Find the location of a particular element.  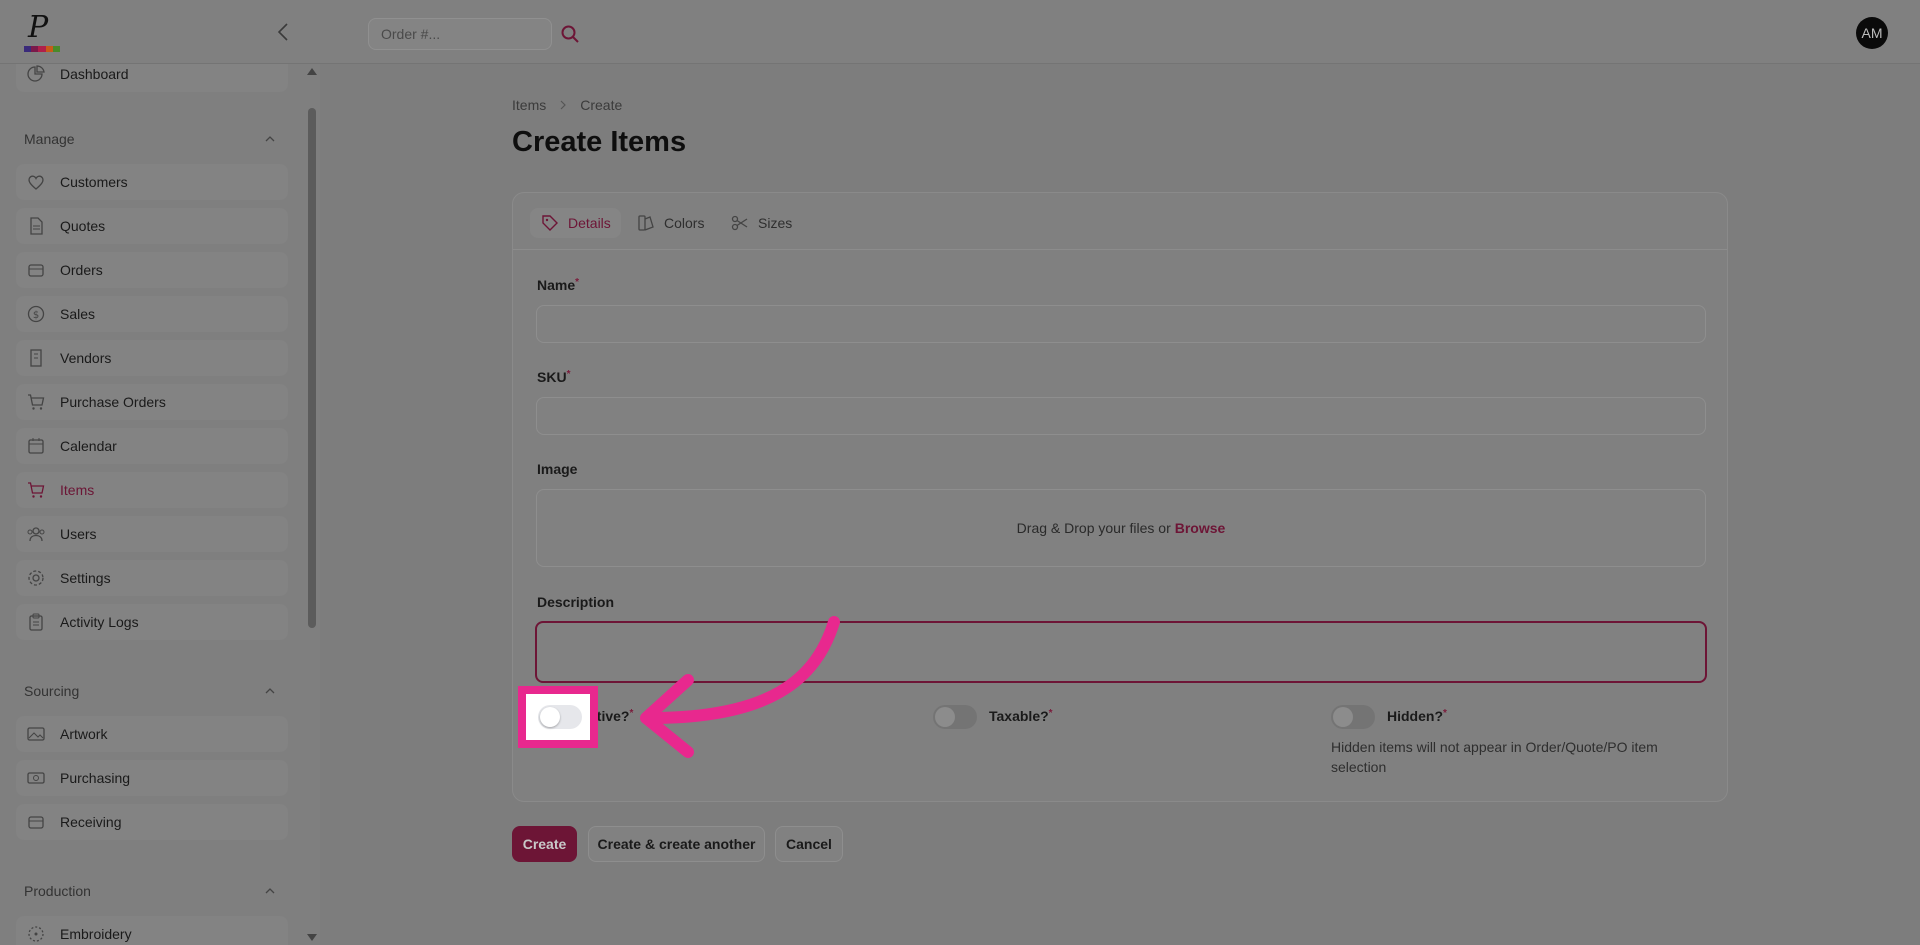

clipboard-icon is located at coordinates (36, 622).